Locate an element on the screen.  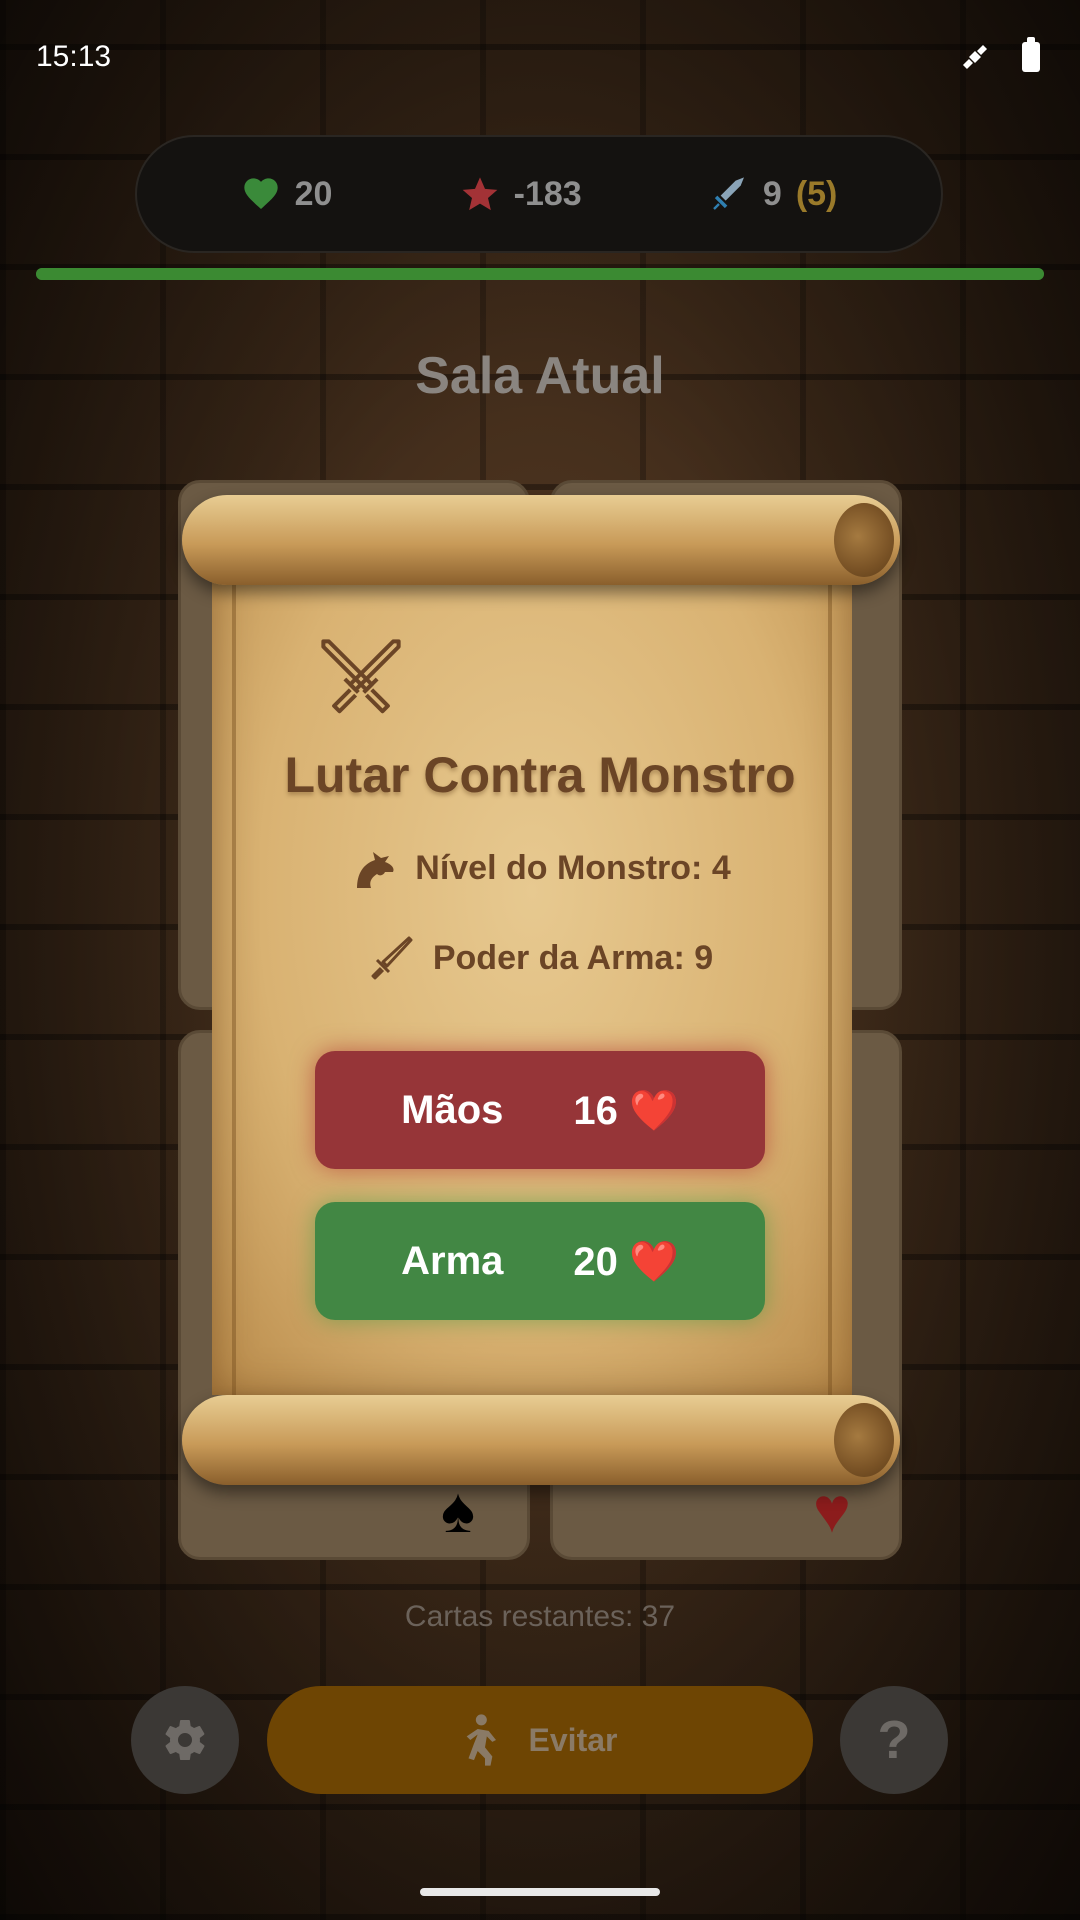
hands-button-result: 16 ❤️ is located at coordinates (625, 1110).